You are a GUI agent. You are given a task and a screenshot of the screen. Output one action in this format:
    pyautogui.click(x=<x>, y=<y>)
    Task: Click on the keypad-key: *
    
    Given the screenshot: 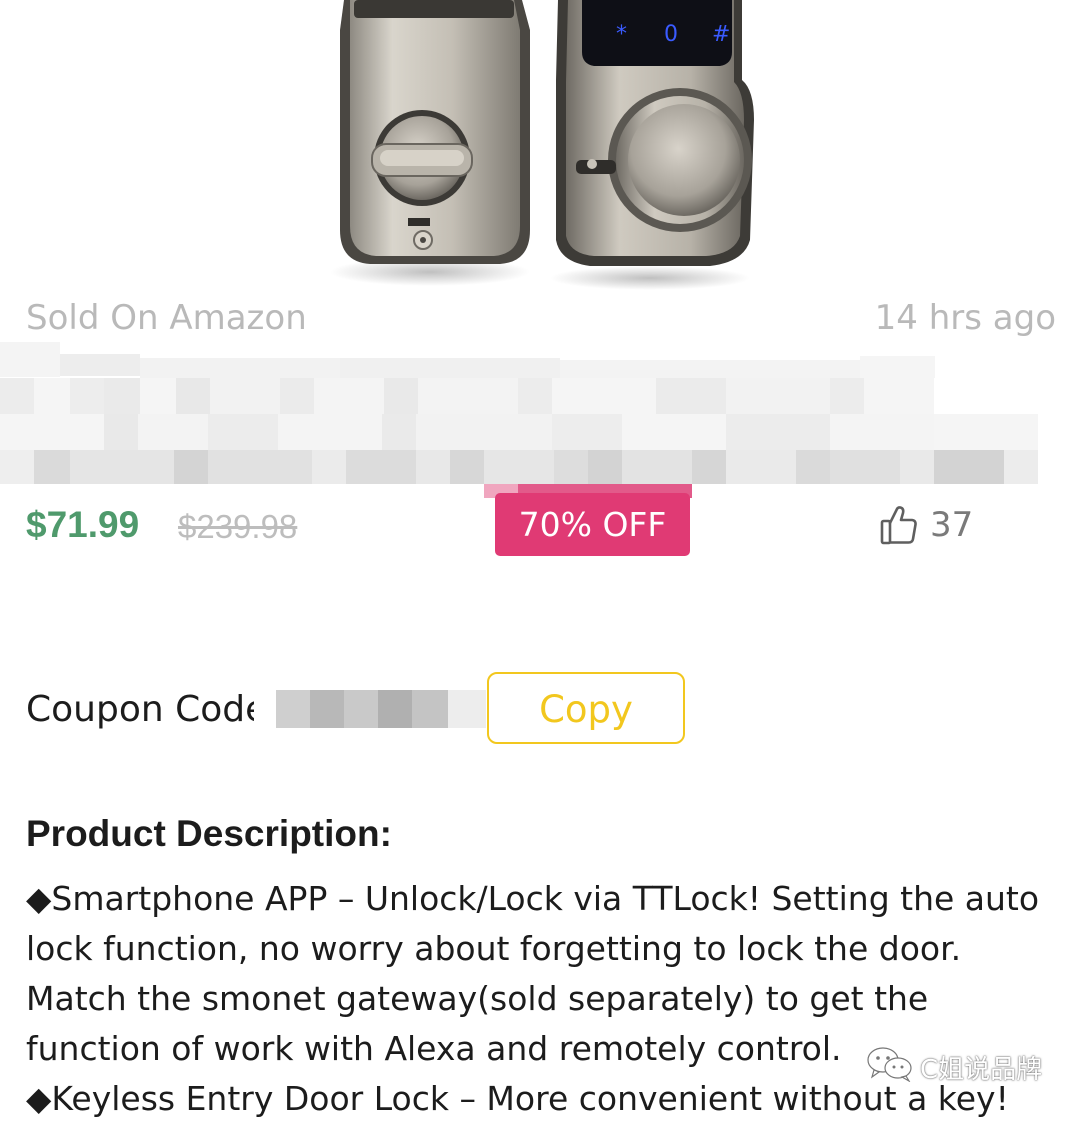 What is the action you would take?
    pyautogui.click(x=621, y=34)
    